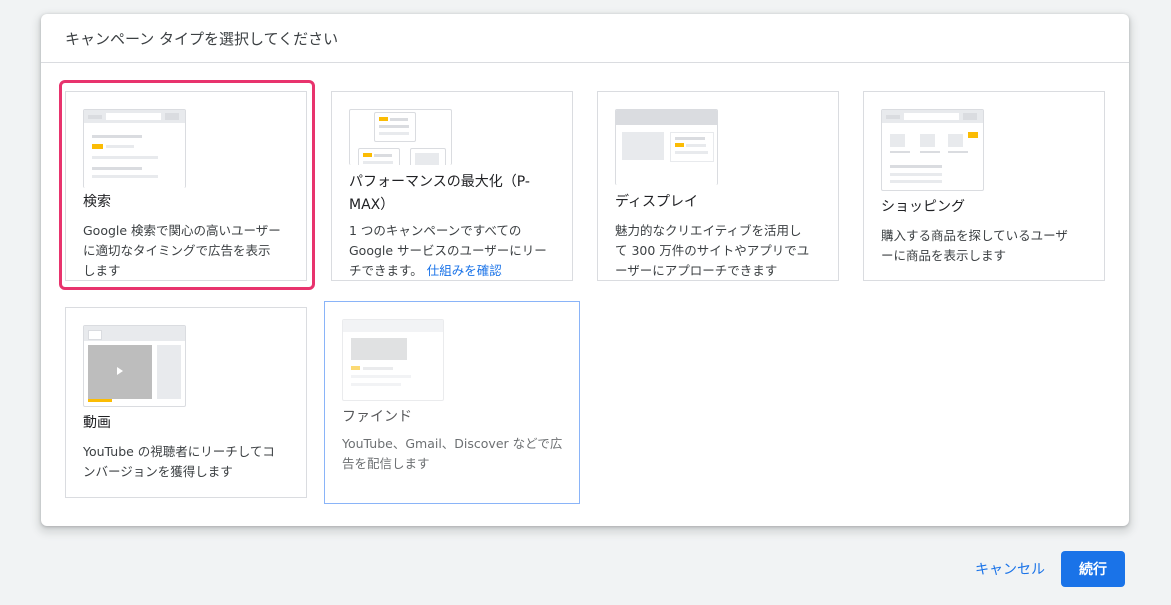 Image resolution: width=1171 pixels, height=605 pixels. What do you see at coordinates (1010, 569) in the screenshot?
I see `cancel-button: キャンセル` at bounding box center [1010, 569].